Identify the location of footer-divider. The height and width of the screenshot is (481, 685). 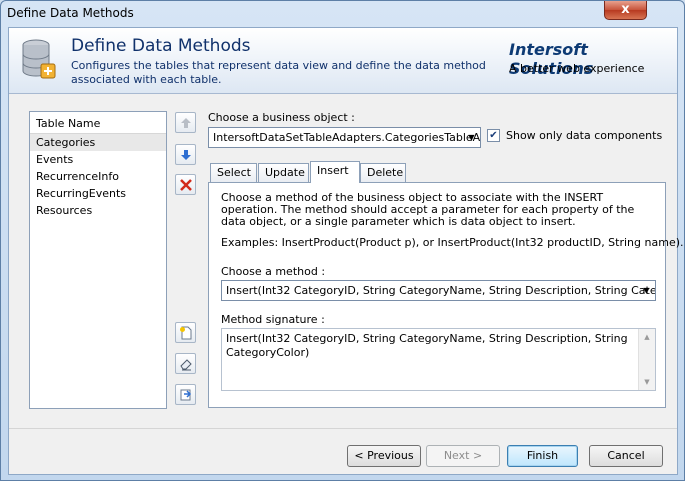
(343, 428).